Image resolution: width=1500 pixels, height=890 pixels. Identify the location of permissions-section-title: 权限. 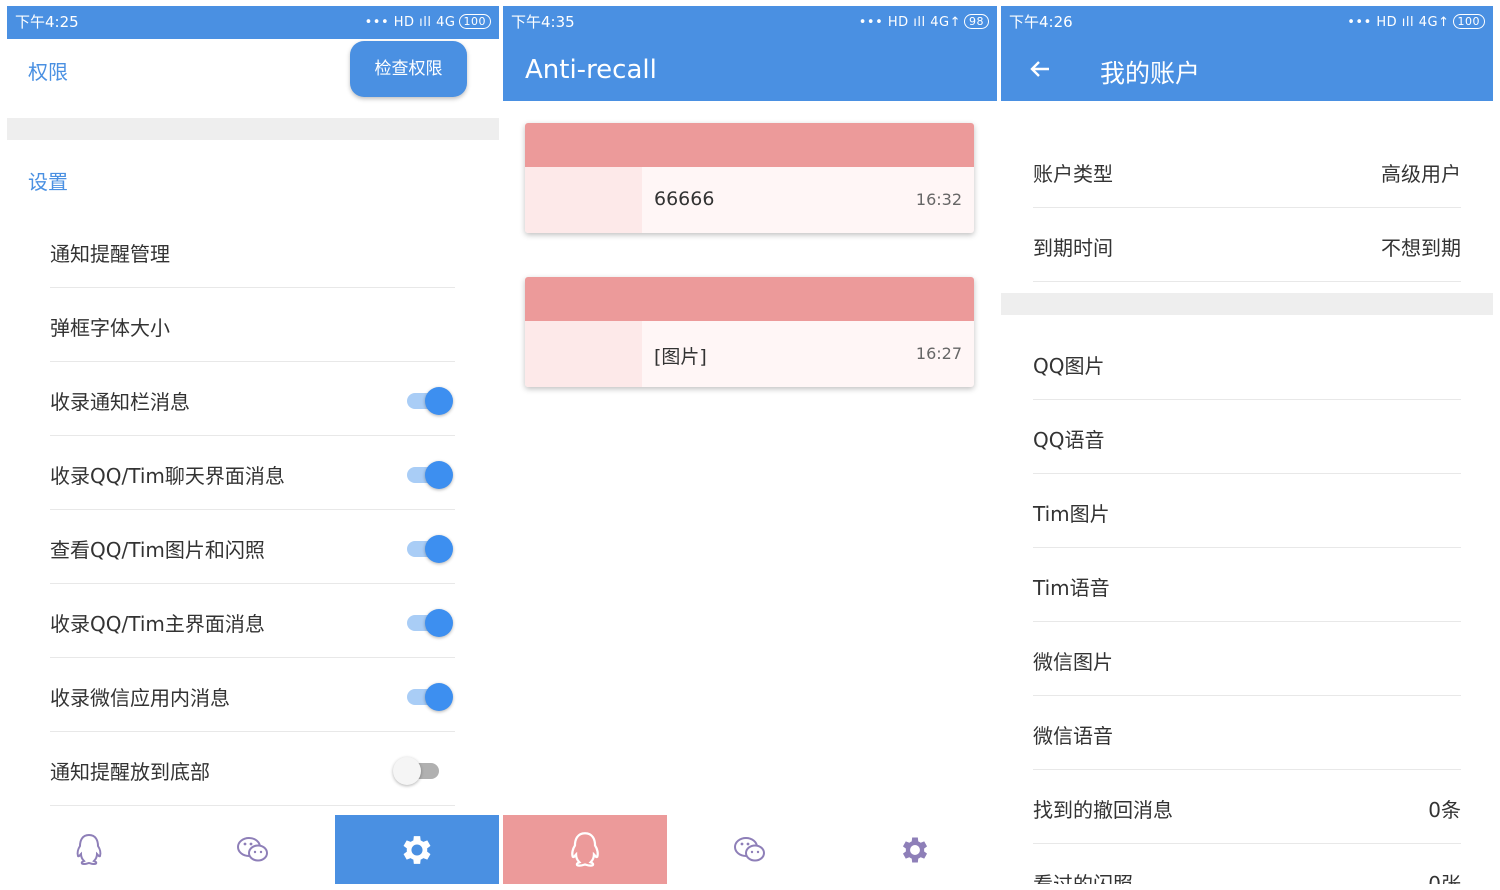
(48, 72).